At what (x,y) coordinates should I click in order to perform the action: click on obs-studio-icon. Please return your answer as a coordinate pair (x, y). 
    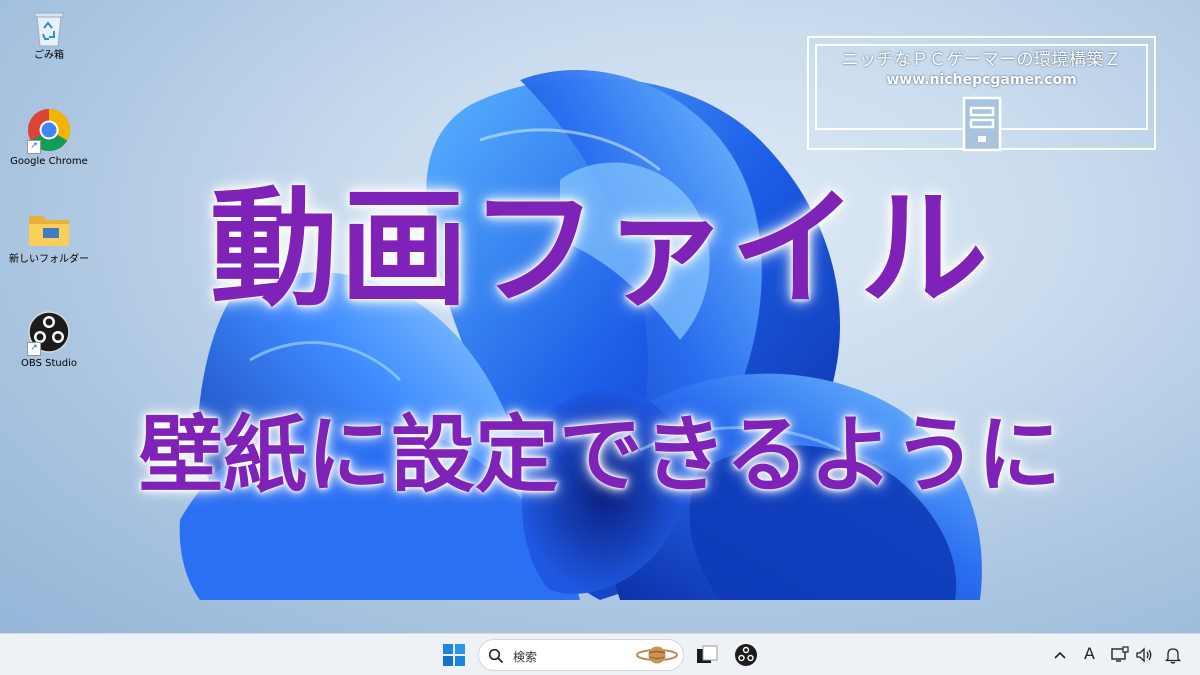
    Looking at the image, I should click on (746, 655).